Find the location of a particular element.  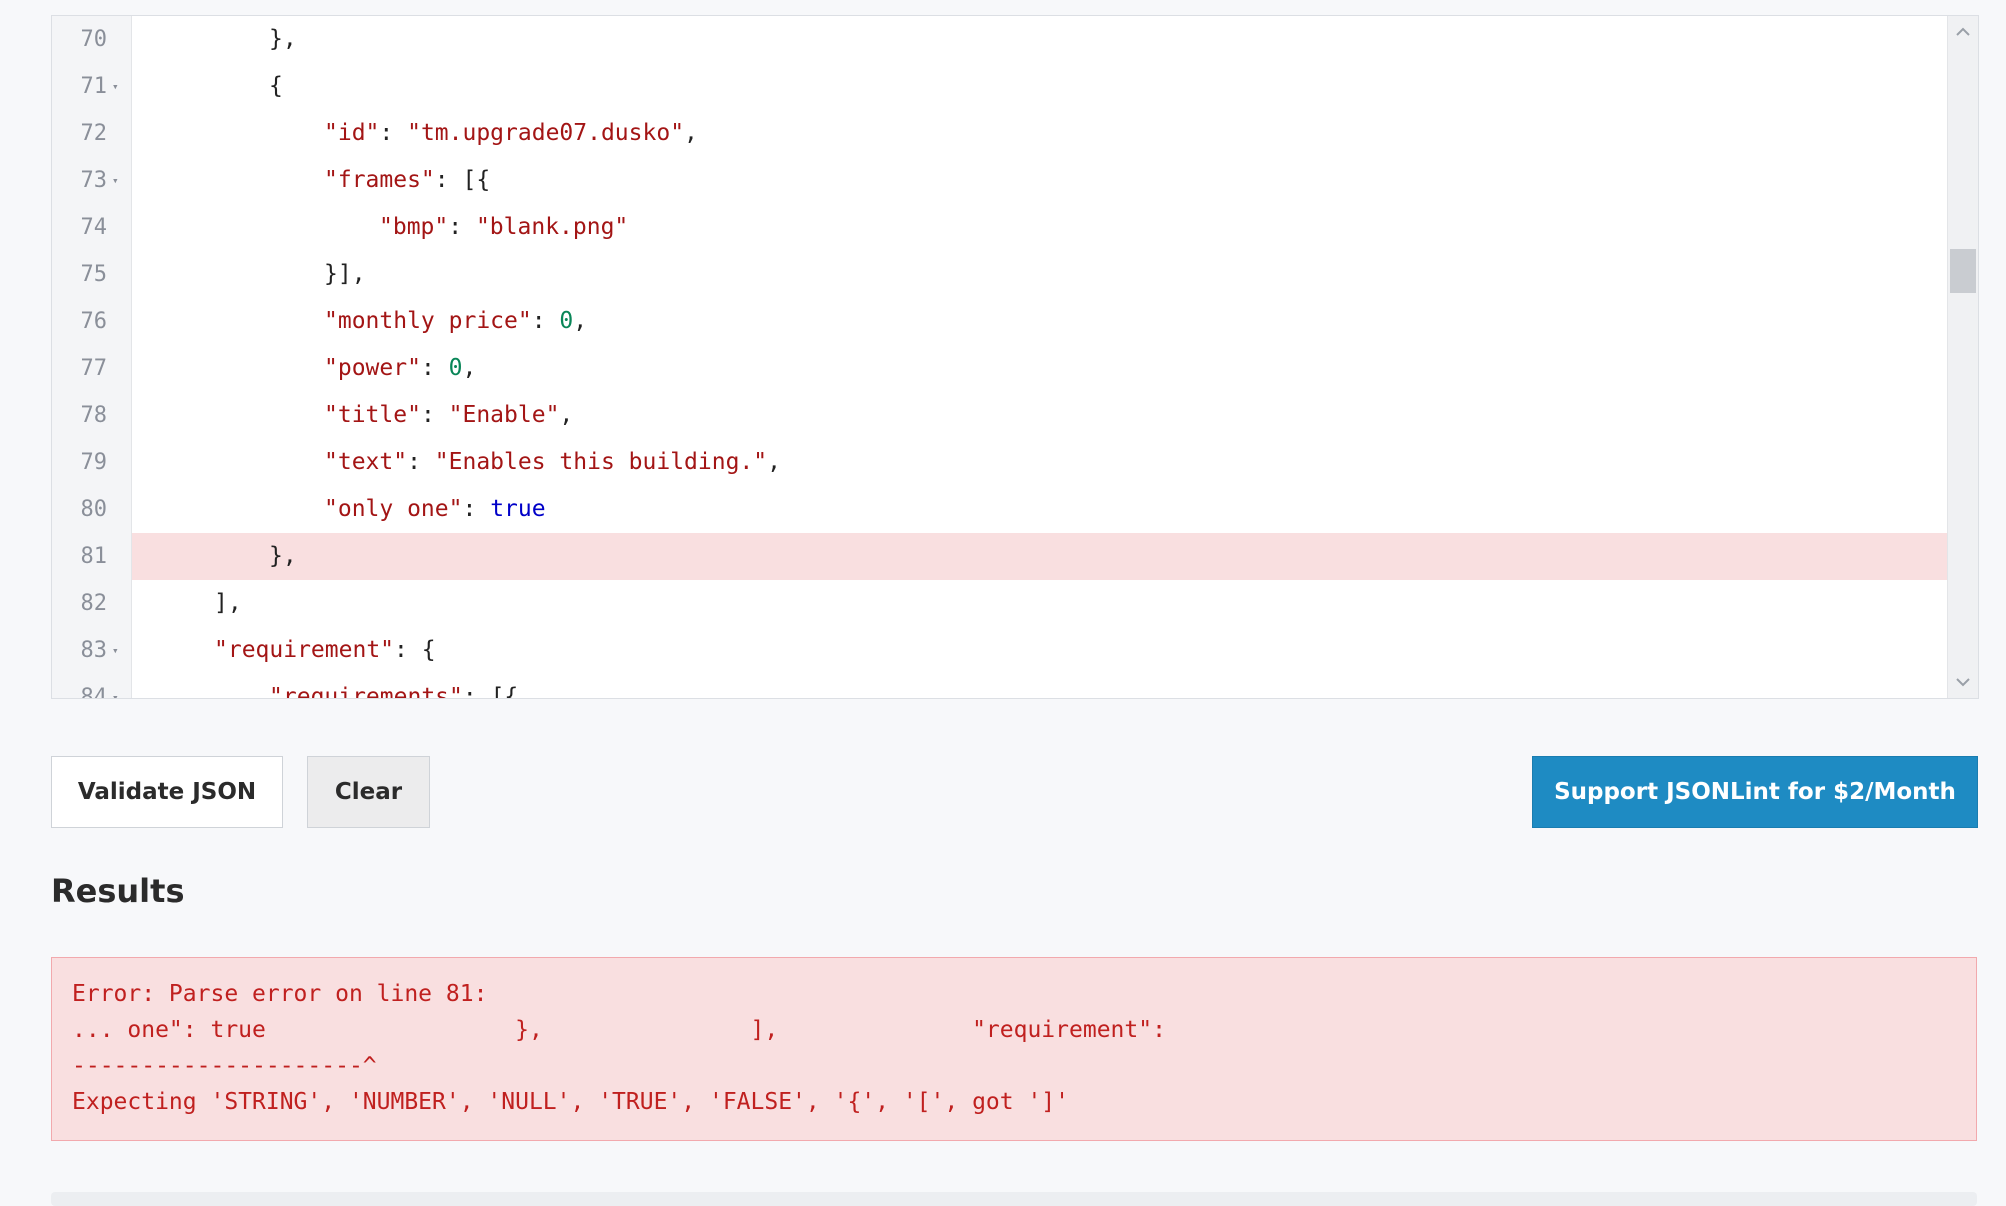

line-number: 82 is located at coordinates (94, 603).